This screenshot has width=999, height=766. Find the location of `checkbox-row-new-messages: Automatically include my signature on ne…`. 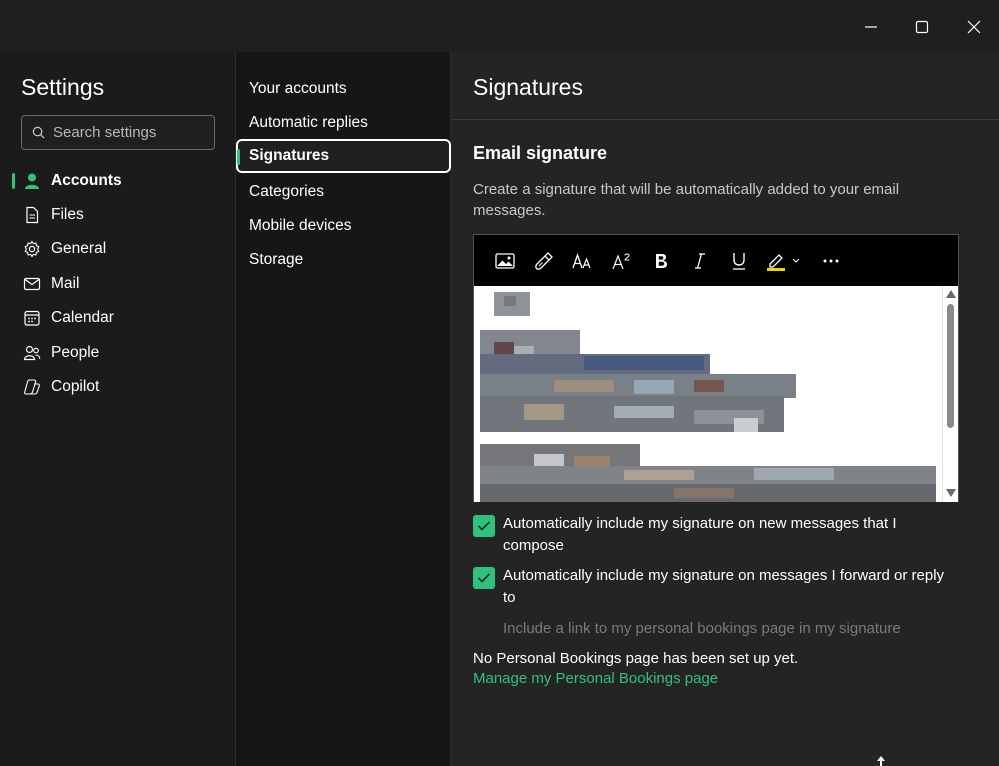

checkbox-row-new-messages: Automatically include my signature on ne… is located at coordinates (713, 536).